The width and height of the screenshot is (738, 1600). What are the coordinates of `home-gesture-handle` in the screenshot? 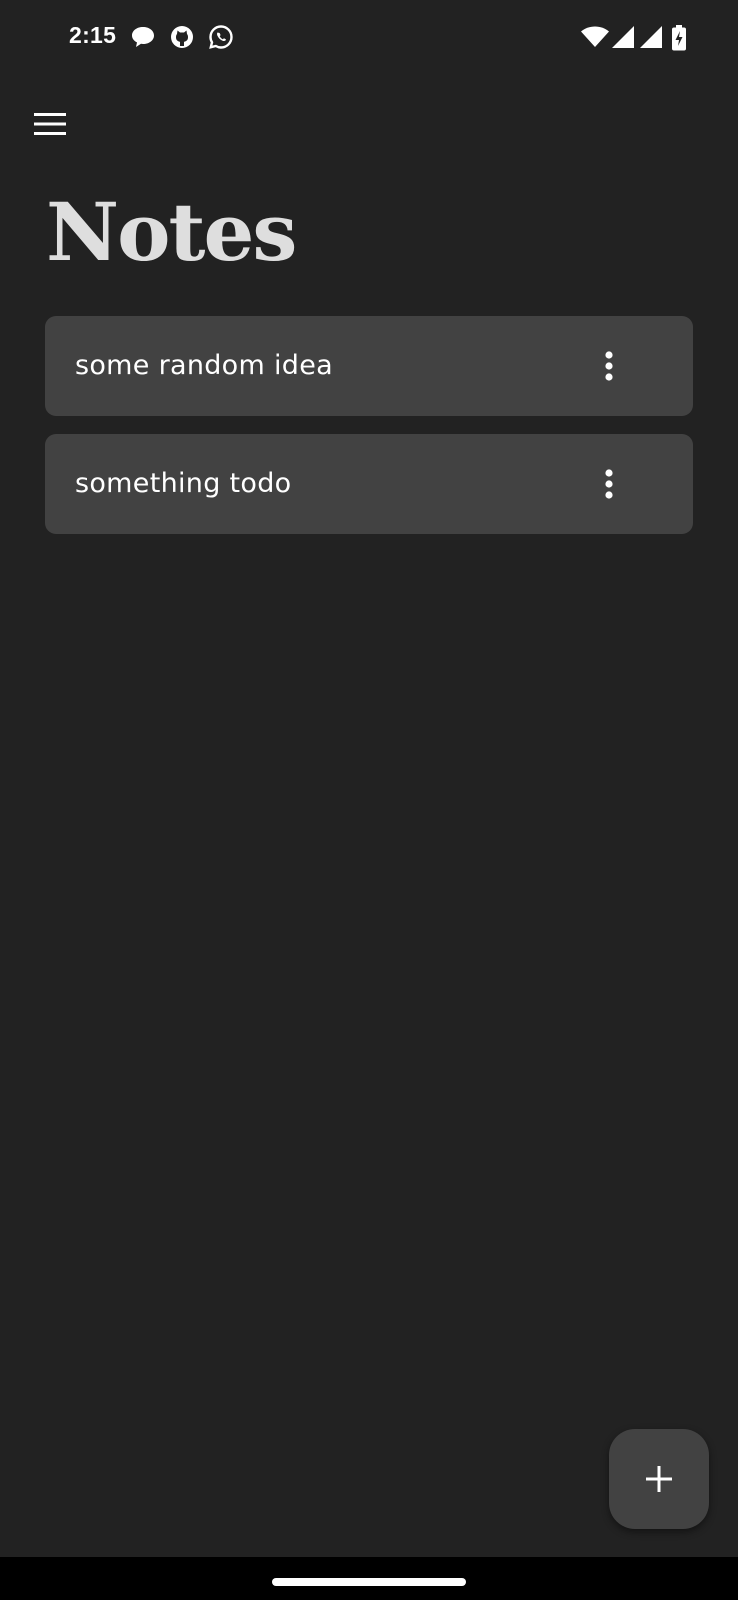 It's located at (369, 1582).